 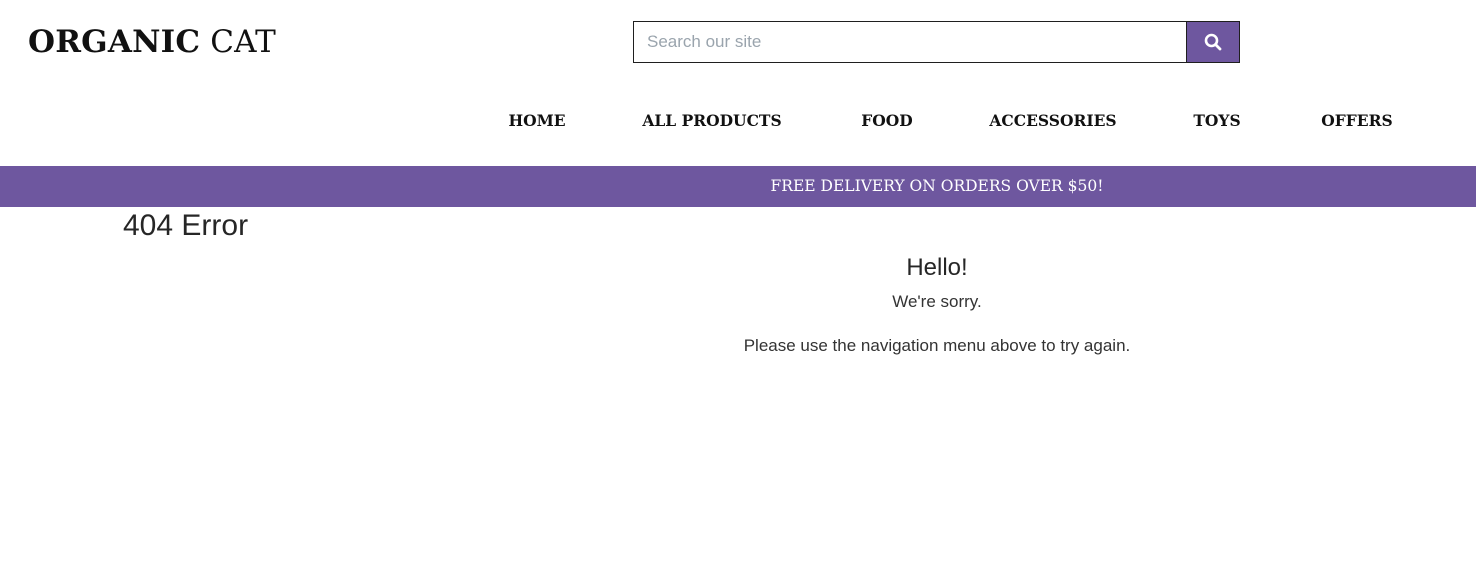 I want to click on search-button, so click(x=1213, y=42).